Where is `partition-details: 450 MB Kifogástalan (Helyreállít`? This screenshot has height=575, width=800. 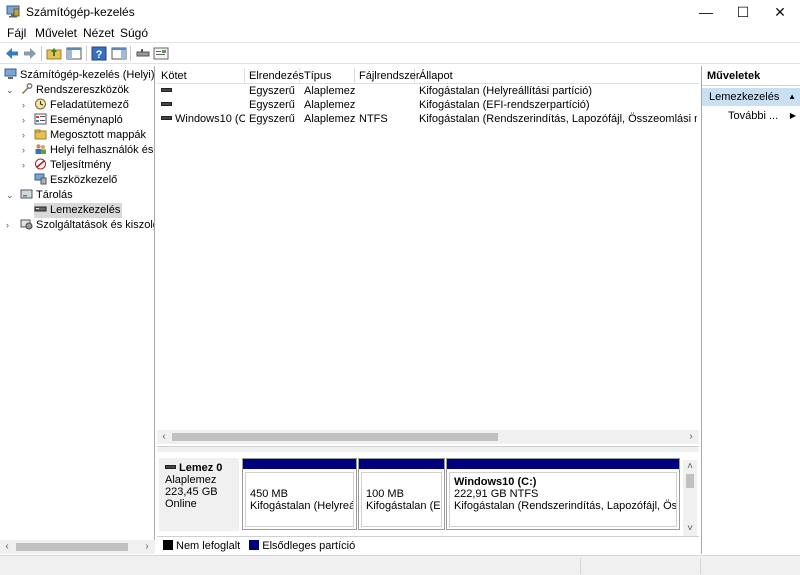 partition-details: 450 MB Kifogástalan (Helyreállít is located at coordinates (299, 499).